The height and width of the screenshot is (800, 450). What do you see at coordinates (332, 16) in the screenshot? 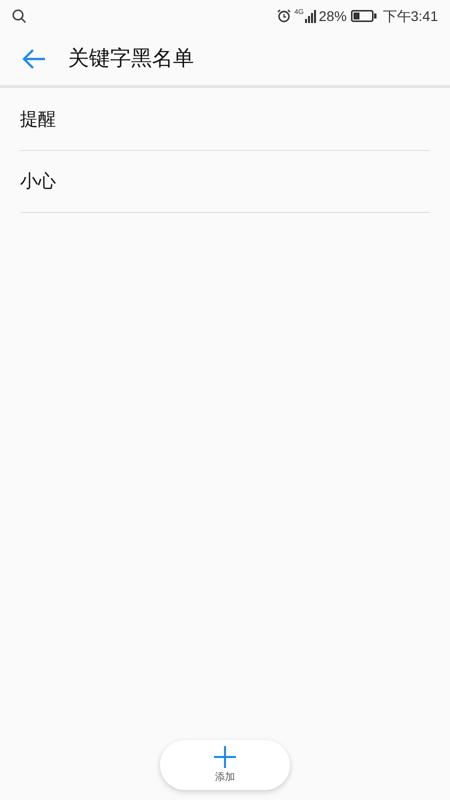
I see `battery-percent: 28%` at bounding box center [332, 16].